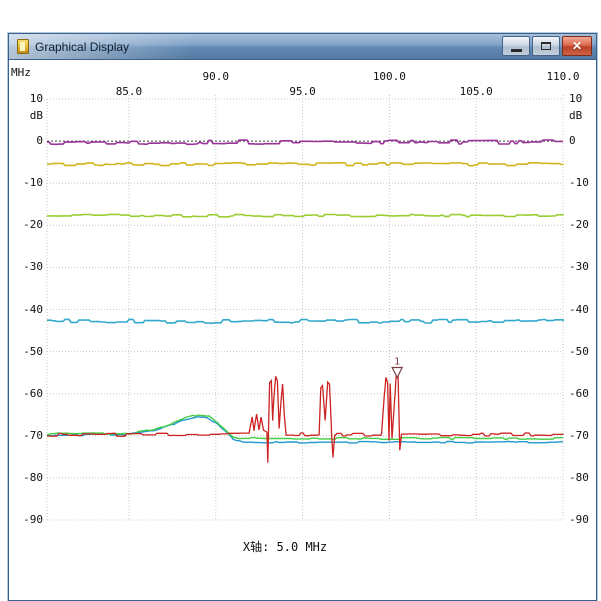 This screenshot has width=601, height=601. I want to click on y-tick-label-left: -80, so click(33, 477).